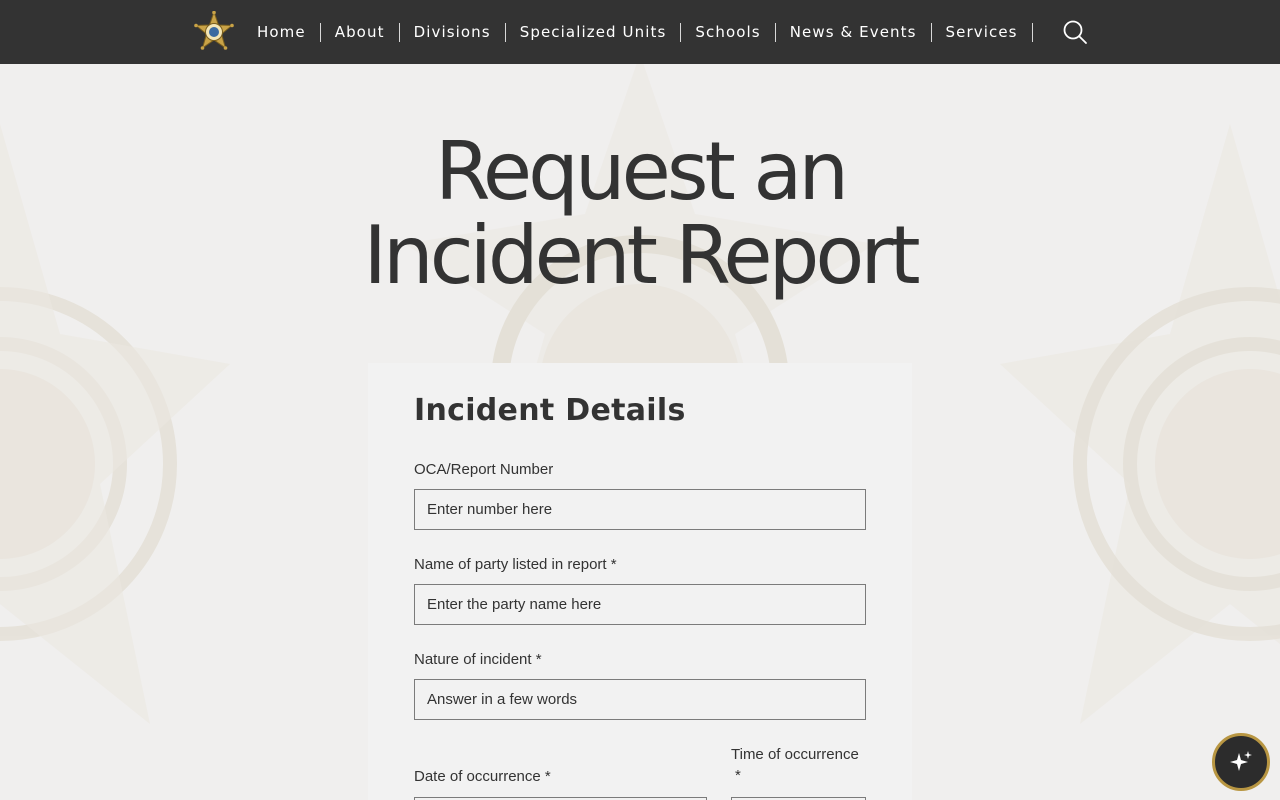  What do you see at coordinates (854, 32) in the screenshot?
I see `nav-news-events: News & Events` at bounding box center [854, 32].